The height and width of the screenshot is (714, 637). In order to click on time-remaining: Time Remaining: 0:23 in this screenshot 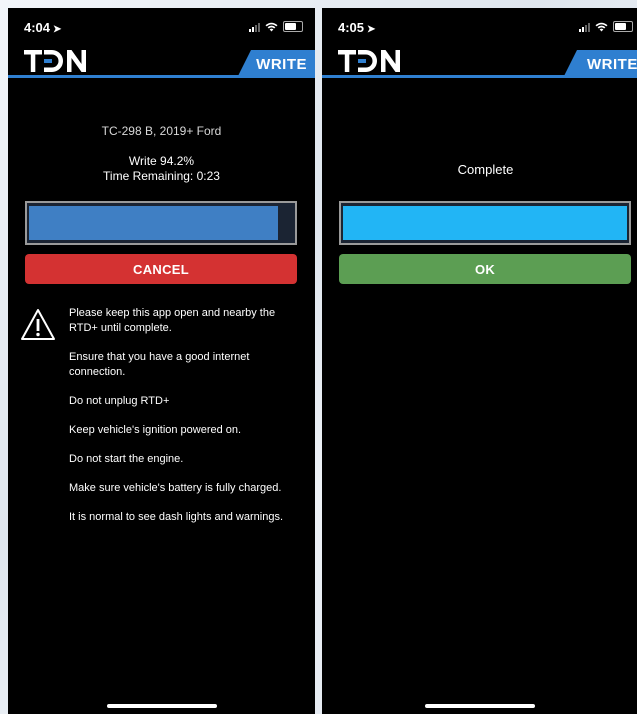, I will do `click(161, 176)`.